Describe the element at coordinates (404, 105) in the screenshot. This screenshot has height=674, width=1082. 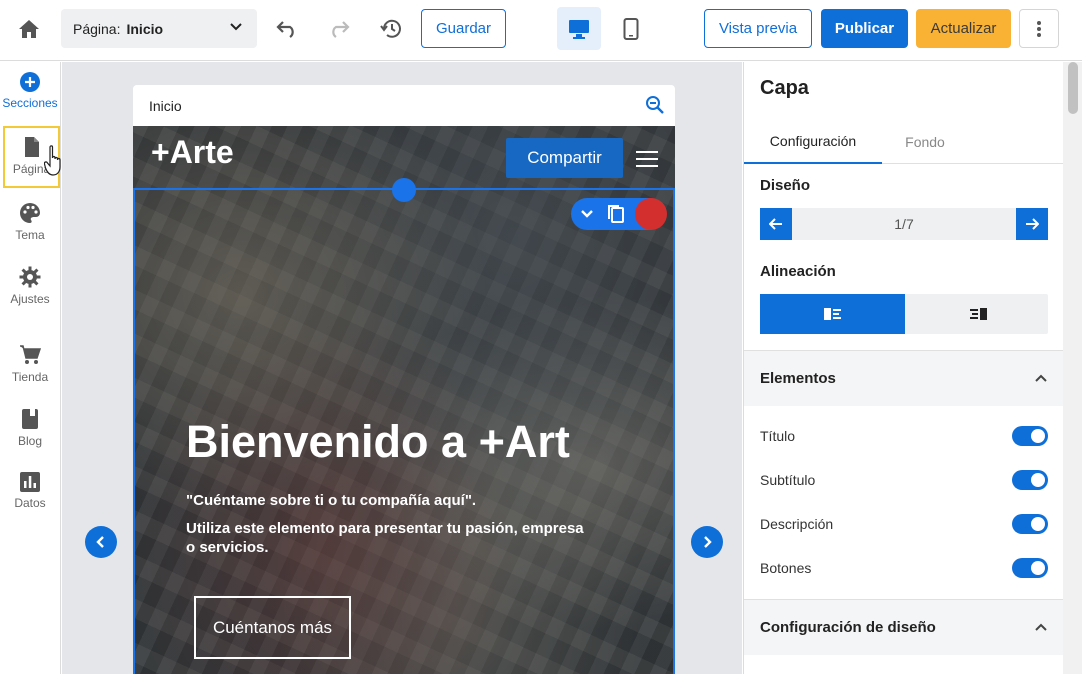
I see `page-preview-header: Inicio` at that location.